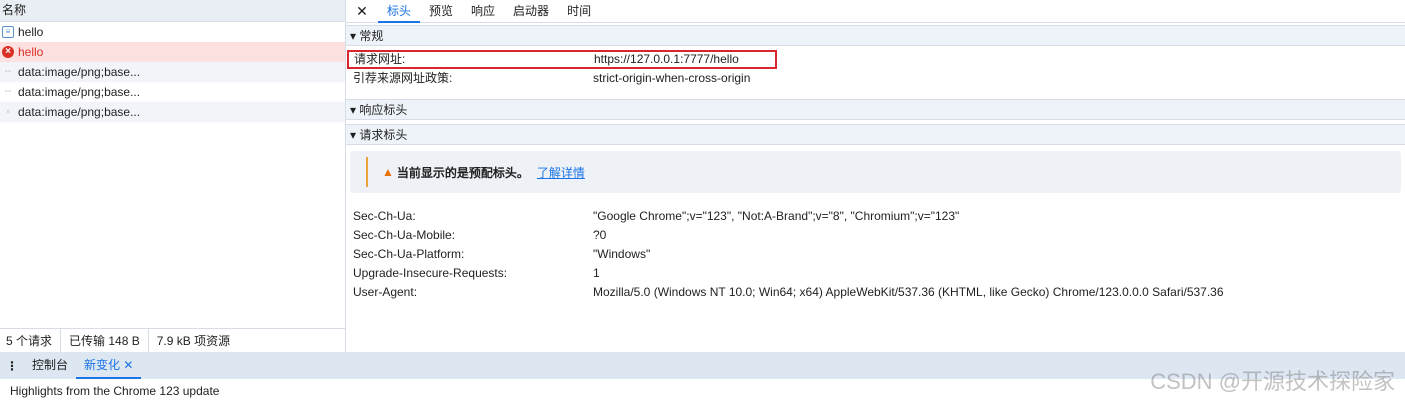  Describe the element at coordinates (8, 52) in the screenshot. I see `error-icon: ×` at that location.